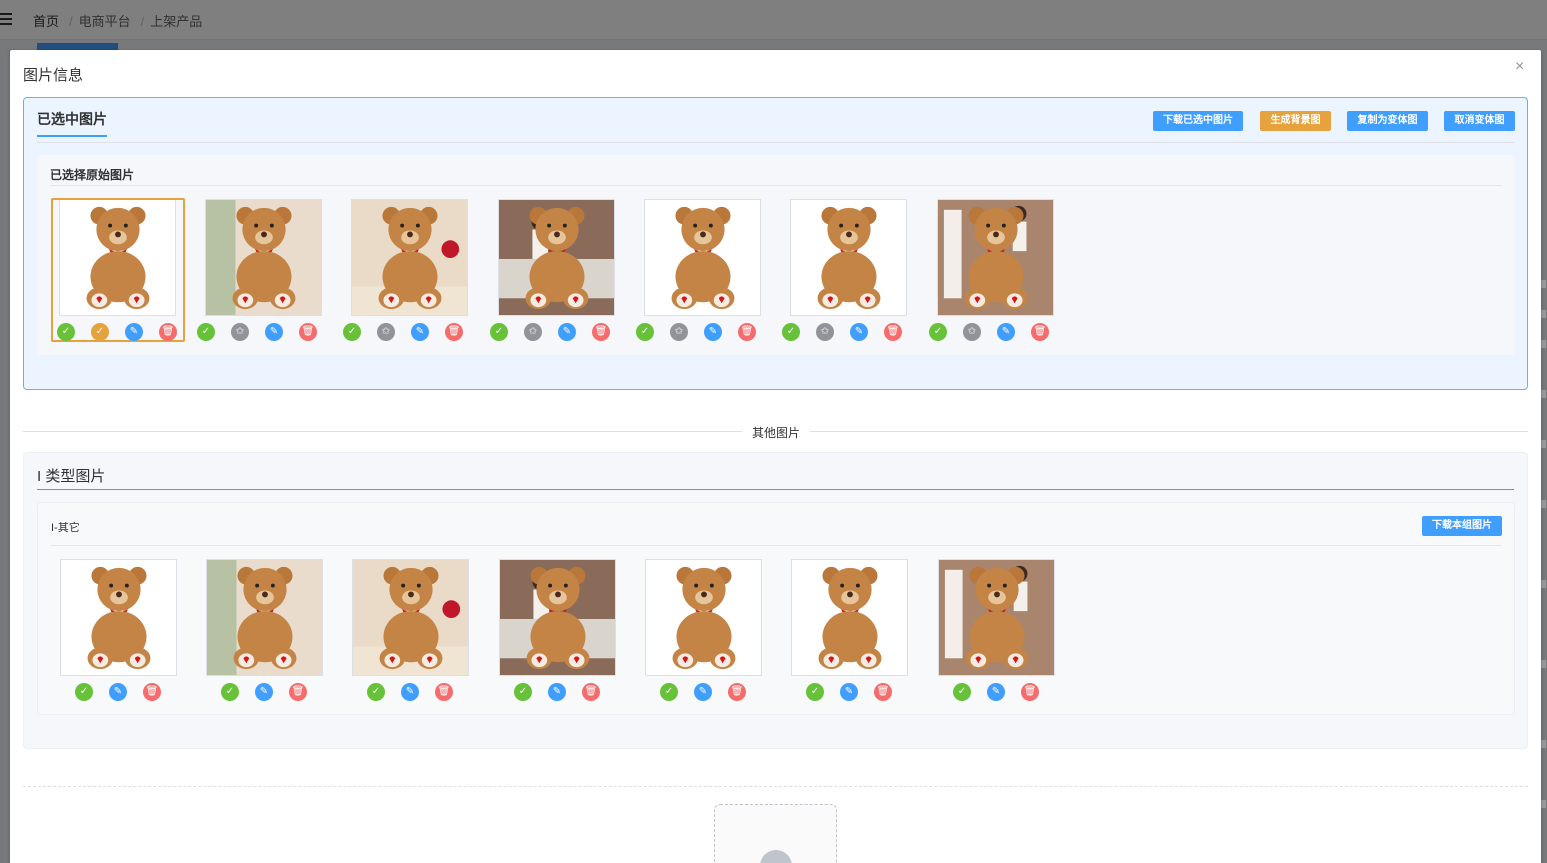  I want to click on type-title-underline, so click(775, 489).